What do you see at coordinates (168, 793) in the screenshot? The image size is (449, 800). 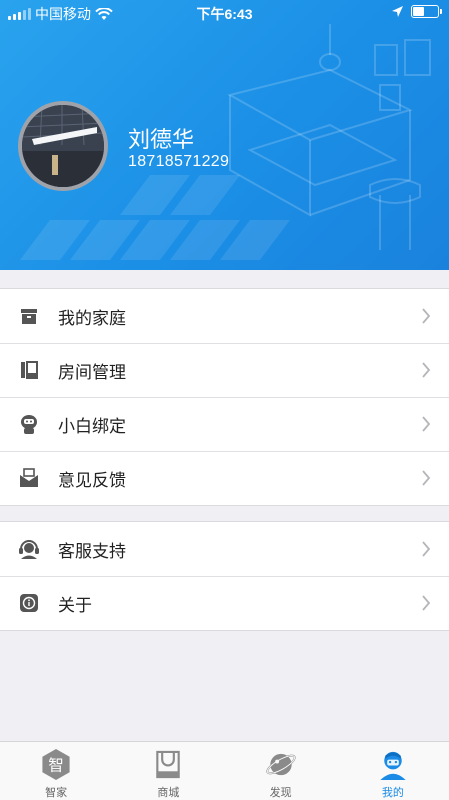 I see `tab-label: 商城` at bounding box center [168, 793].